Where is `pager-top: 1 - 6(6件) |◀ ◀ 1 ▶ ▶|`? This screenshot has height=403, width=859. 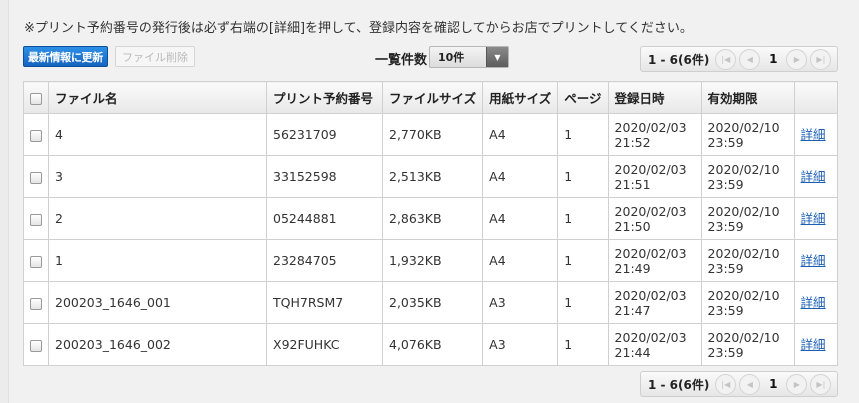 pager-top: 1 - 6(6件) |◀ ◀ 1 ▶ ▶| is located at coordinates (739, 59).